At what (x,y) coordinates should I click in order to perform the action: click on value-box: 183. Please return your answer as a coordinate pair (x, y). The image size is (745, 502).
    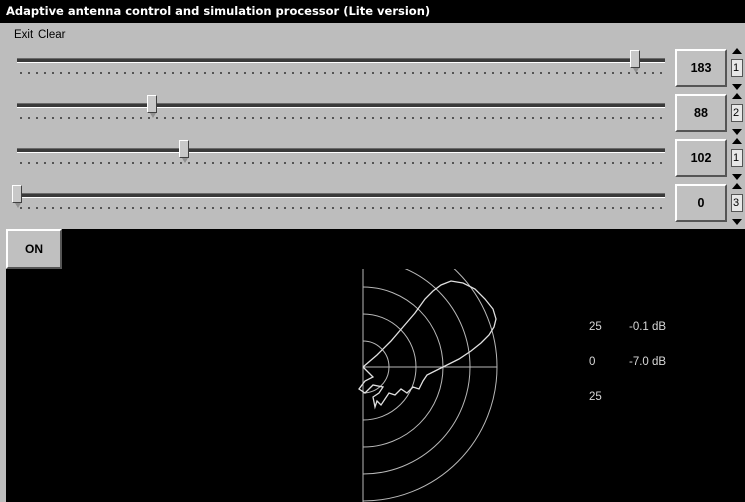
    Looking at the image, I should click on (701, 68).